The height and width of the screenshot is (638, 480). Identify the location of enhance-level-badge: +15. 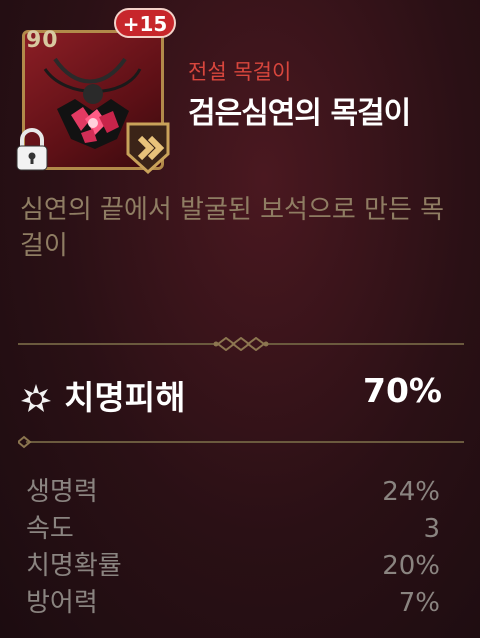
(145, 23).